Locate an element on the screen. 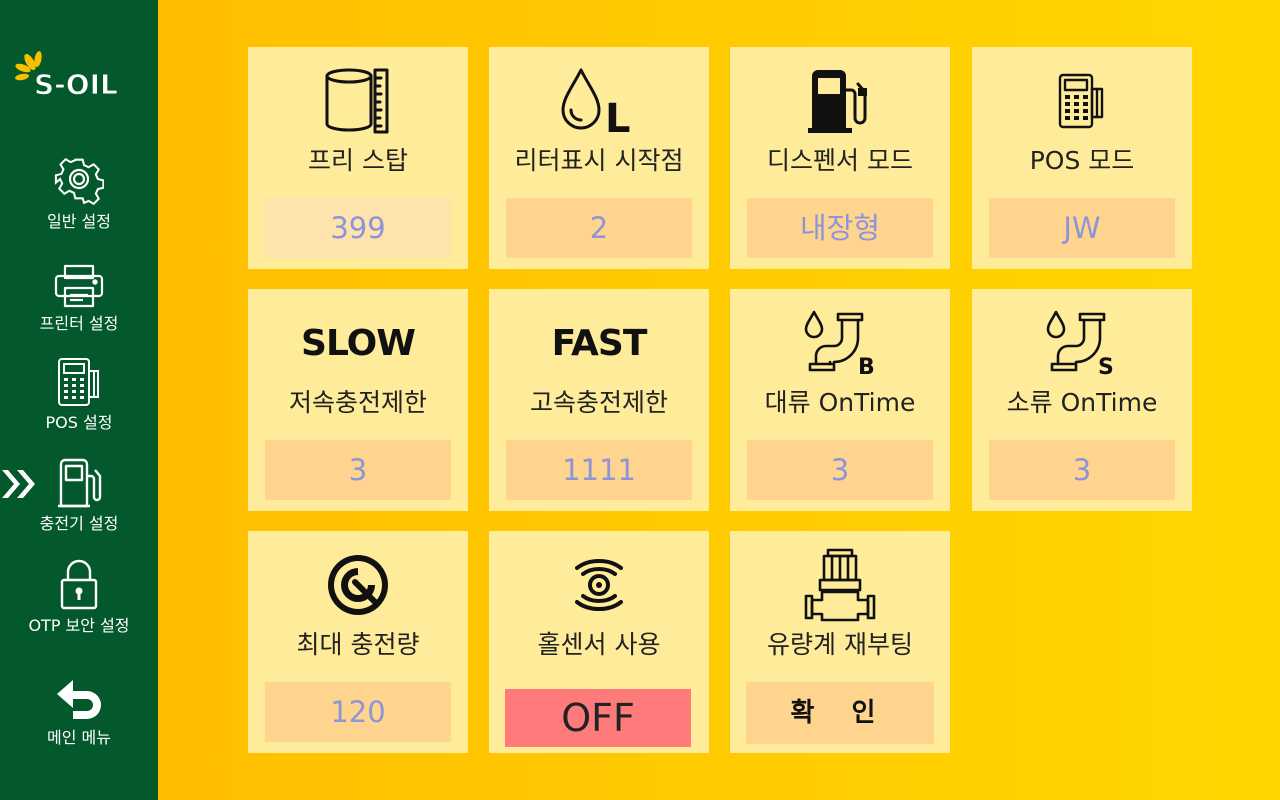 This screenshot has height=800, width=1280. card-title: 최대 충전량 is located at coordinates (358, 644).